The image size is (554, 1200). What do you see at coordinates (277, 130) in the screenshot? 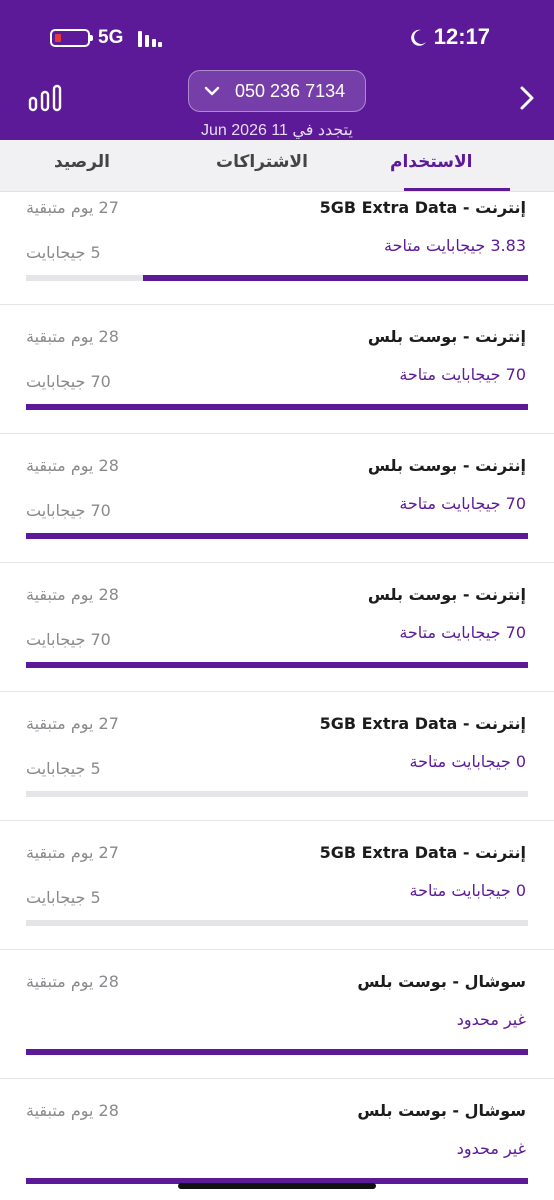
I see `renewal-date: يتجدد في 11 Jun 2026` at bounding box center [277, 130].